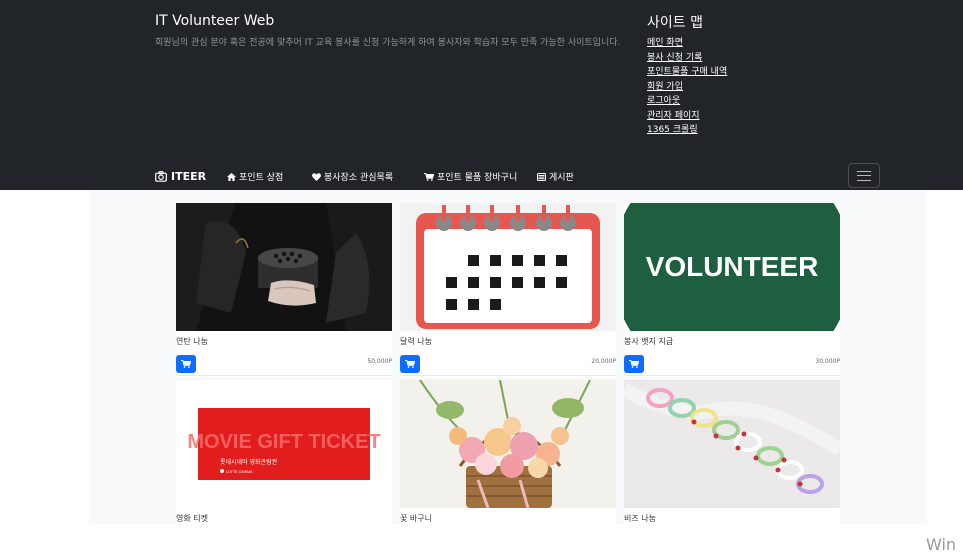 This screenshot has width=963, height=554. Describe the element at coordinates (665, 87) in the screenshot. I see `sitemap-link-signup: 회원 가입` at that location.